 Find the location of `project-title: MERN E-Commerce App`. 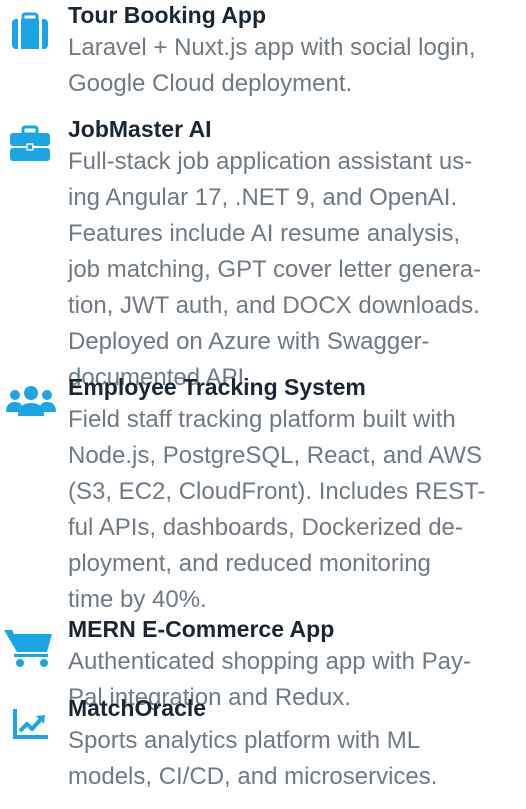

project-title: MERN E-Commerce App is located at coordinates (201, 629).